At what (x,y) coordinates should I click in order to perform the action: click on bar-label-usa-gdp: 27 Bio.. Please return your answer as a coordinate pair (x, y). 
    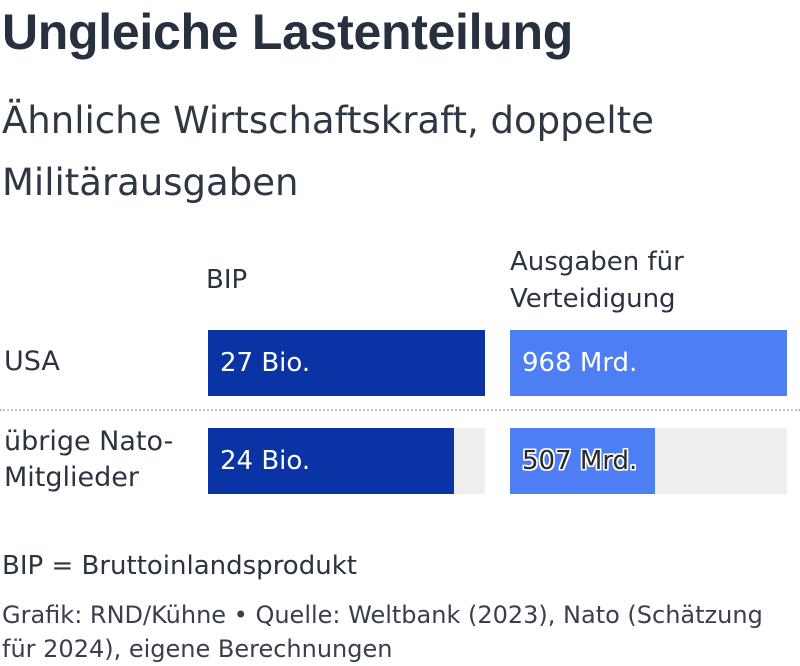
    Looking at the image, I should click on (265, 363).